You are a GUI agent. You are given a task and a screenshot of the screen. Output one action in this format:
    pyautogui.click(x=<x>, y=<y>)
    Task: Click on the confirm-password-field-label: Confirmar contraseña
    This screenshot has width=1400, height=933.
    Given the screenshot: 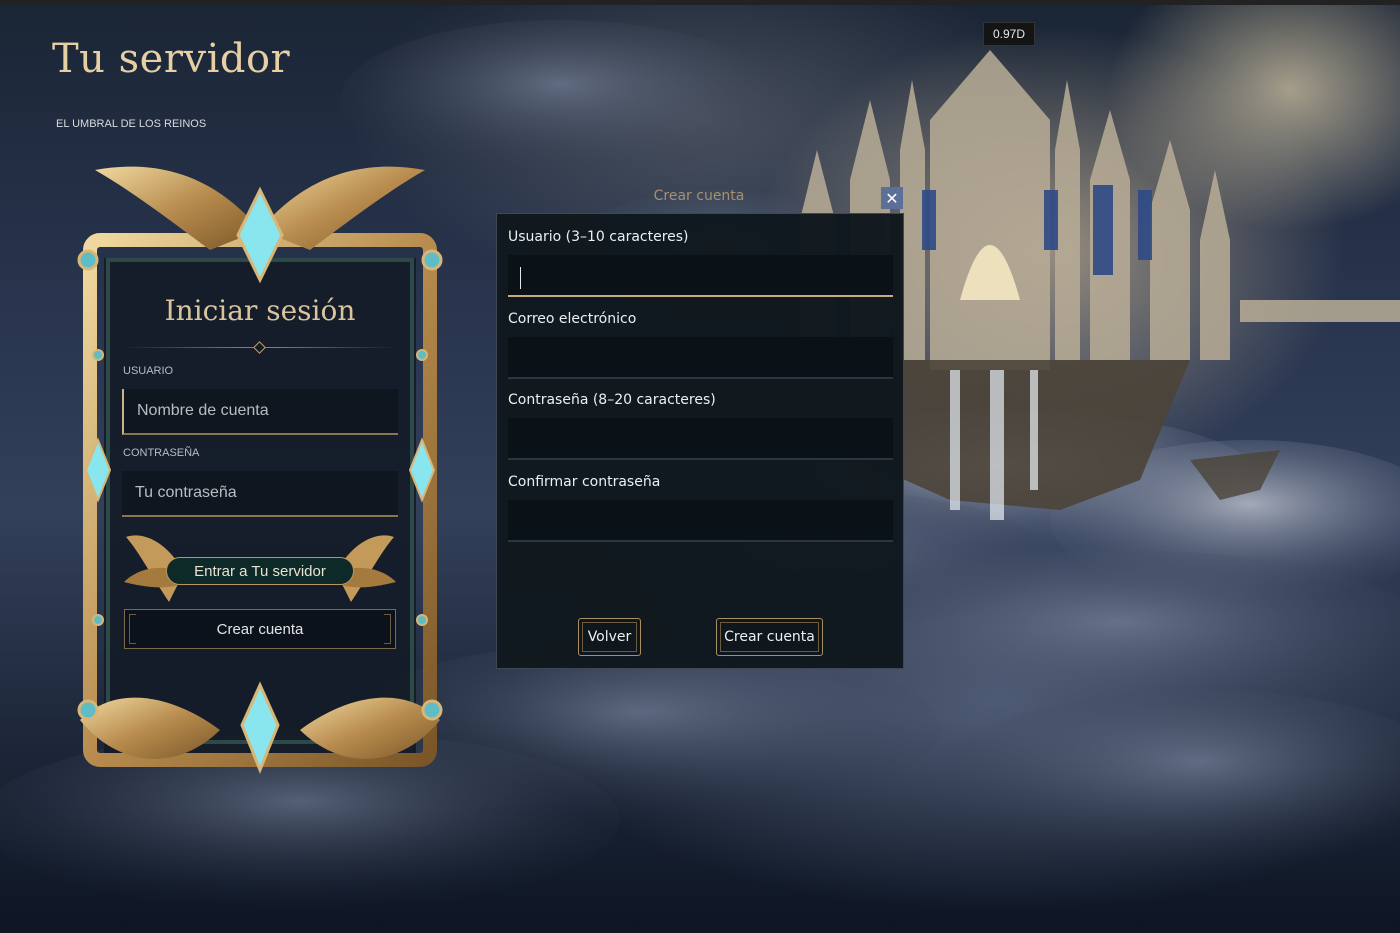 What is the action you would take?
    pyautogui.click(x=584, y=482)
    